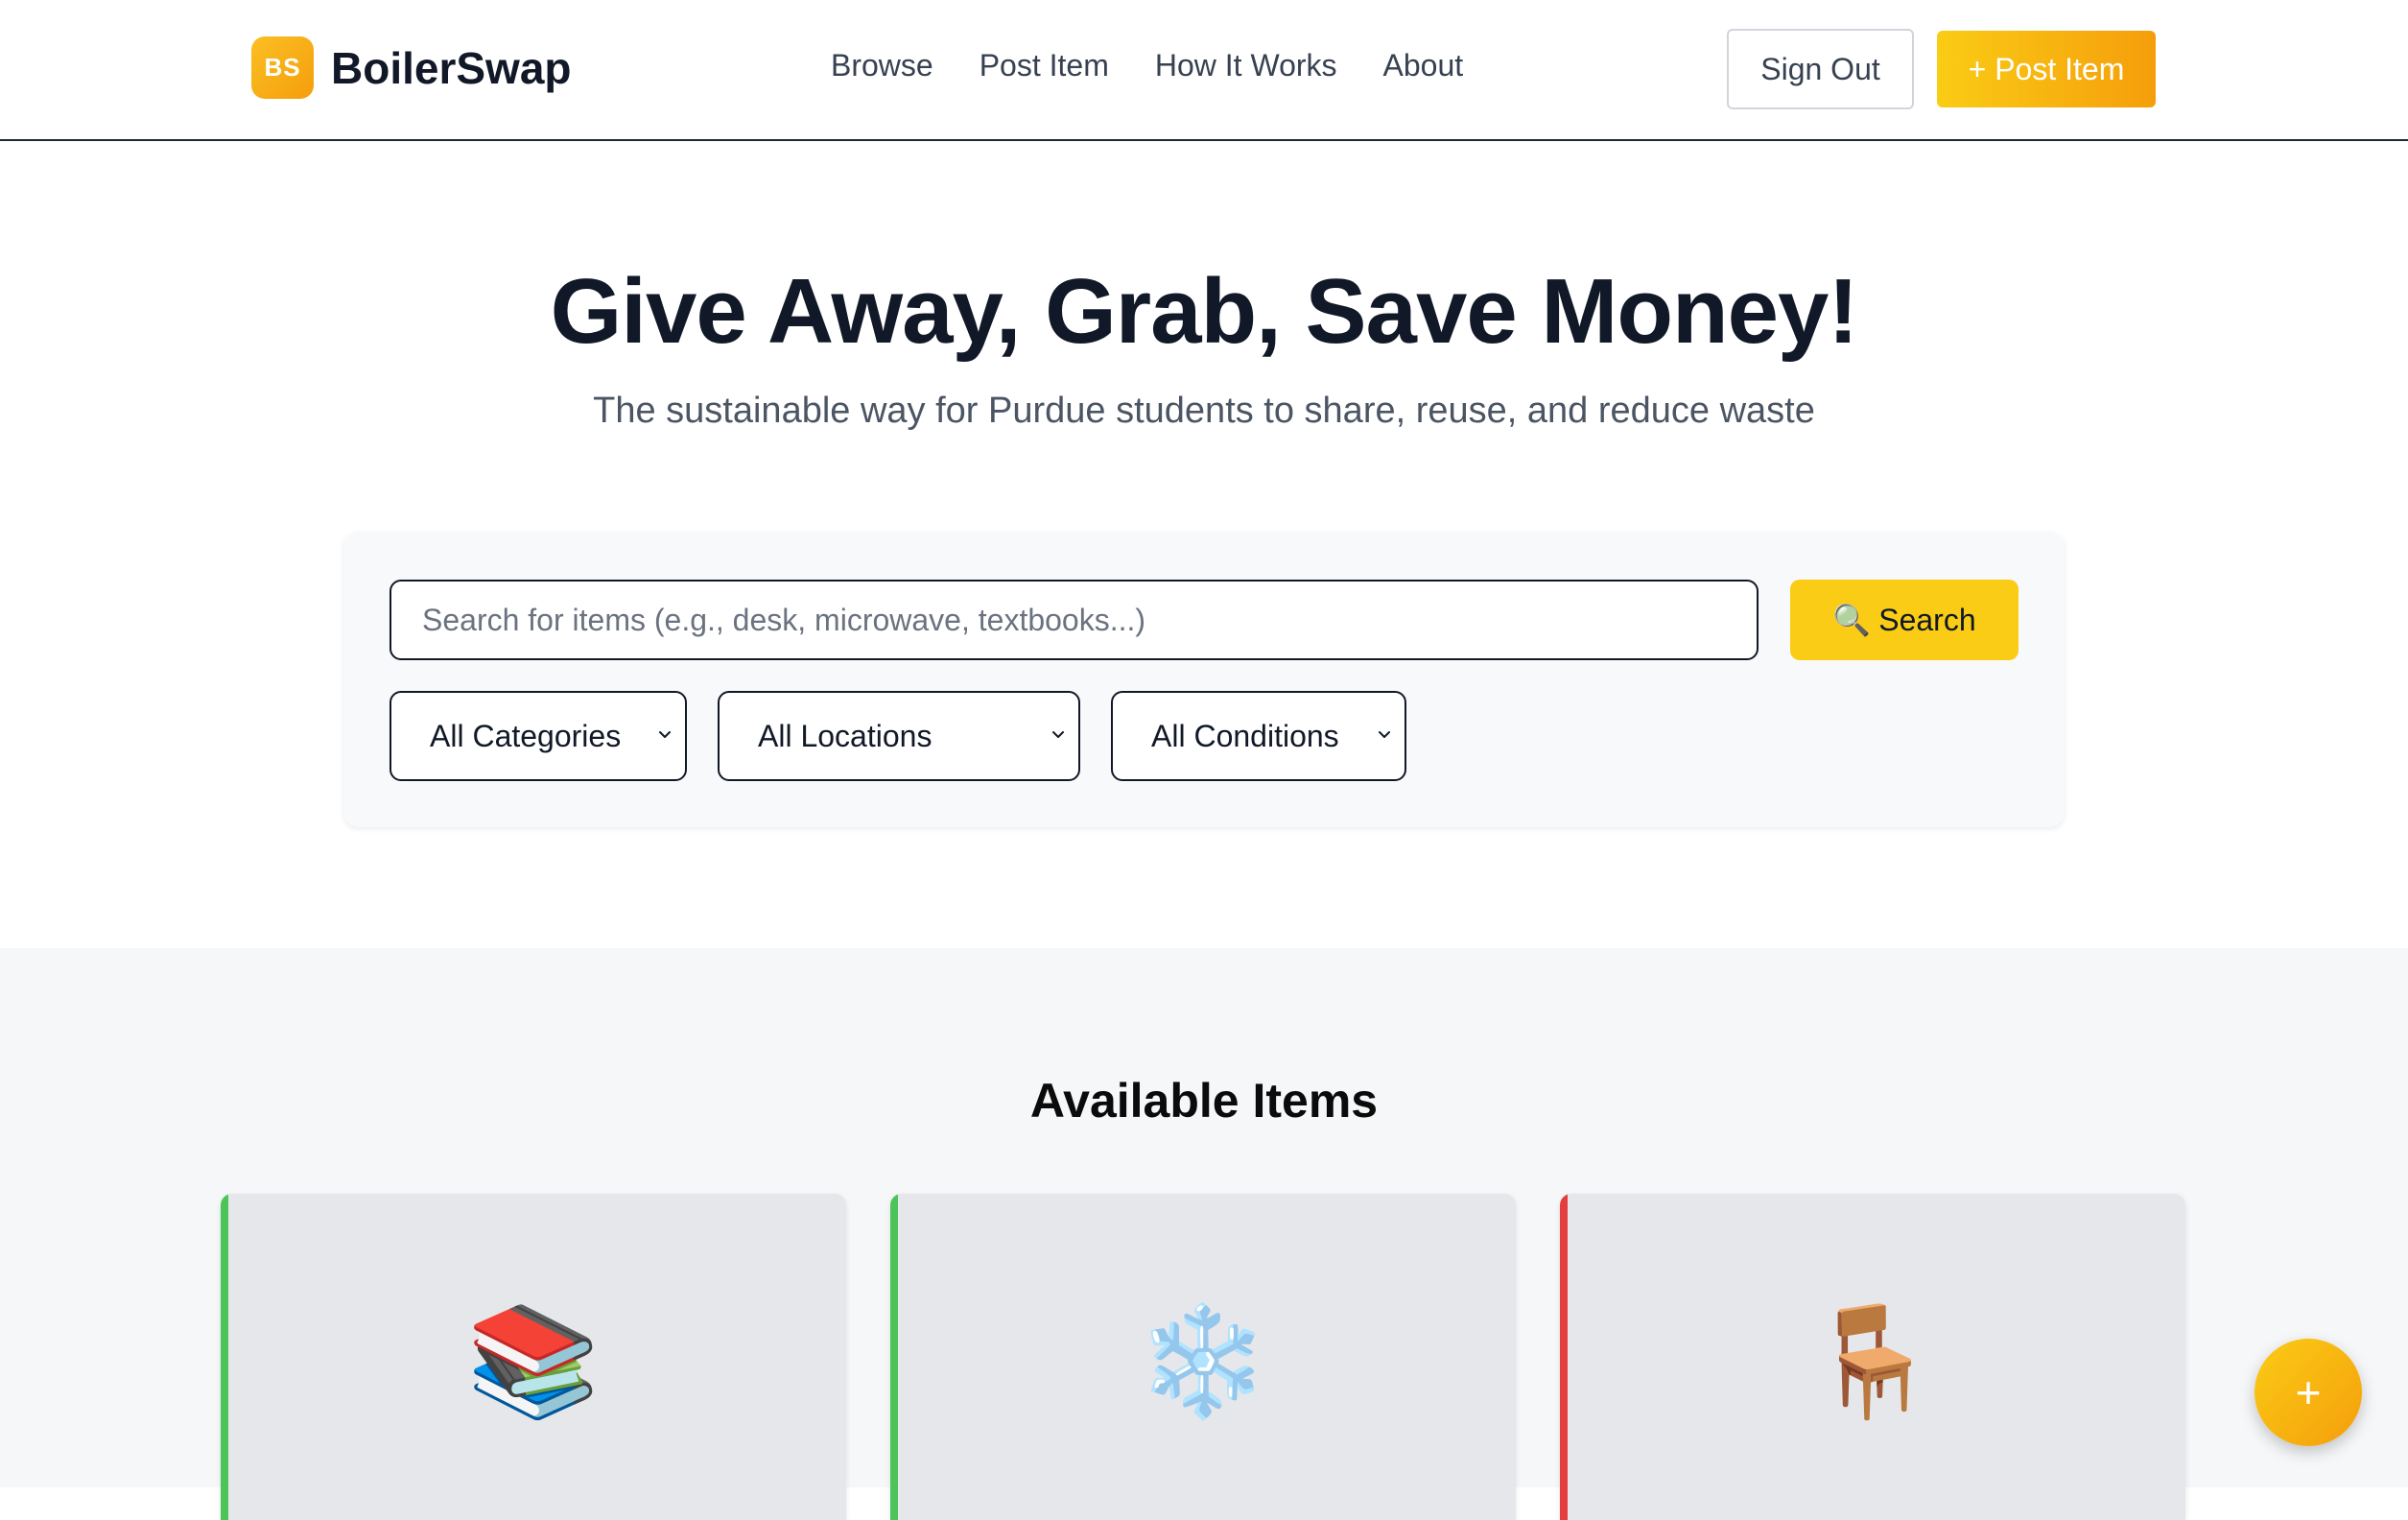 The height and width of the screenshot is (1520, 2408). What do you see at coordinates (1074, 620) in the screenshot?
I see `search-input` at bounding box center [1074, 620].